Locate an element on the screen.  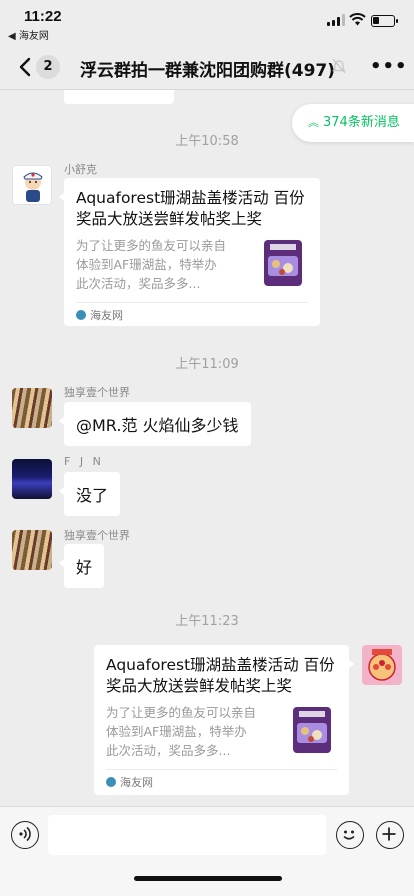
timestamp: 上午11:23 is located at coordinates (207, 621).